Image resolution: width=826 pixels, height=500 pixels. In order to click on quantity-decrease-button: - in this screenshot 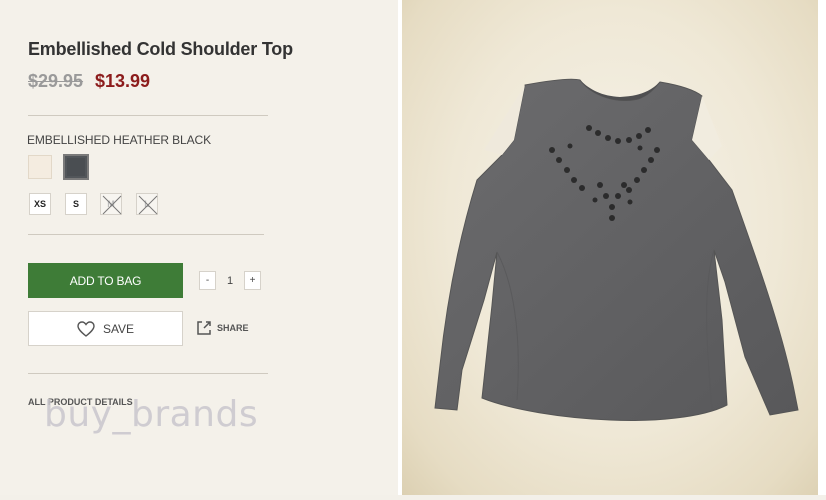, I will do `click(207, 280)`.